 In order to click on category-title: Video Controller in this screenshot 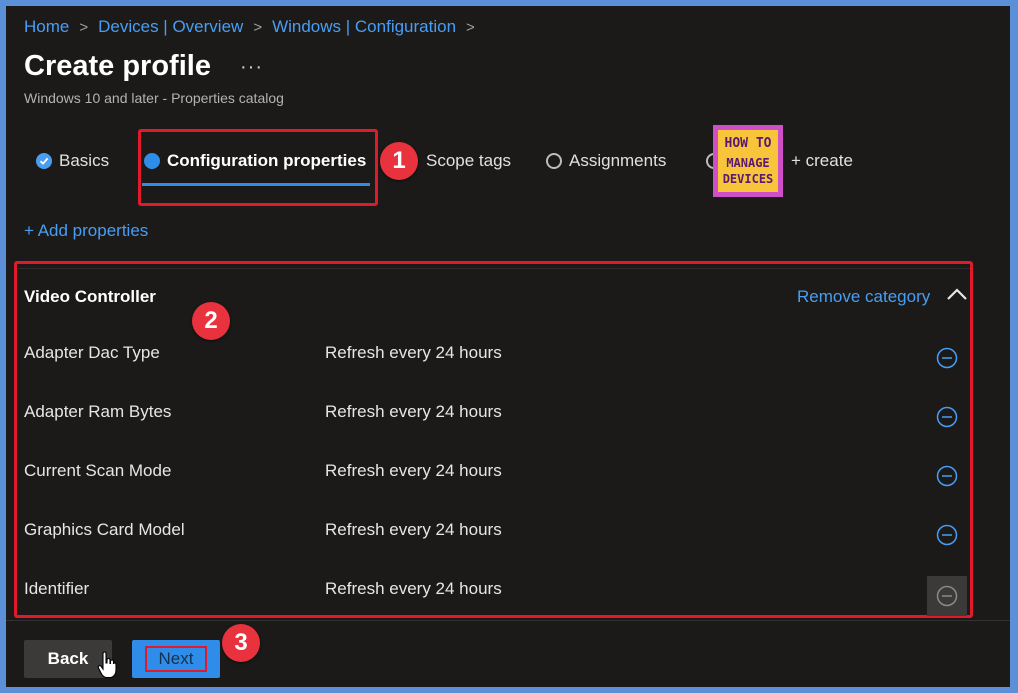, I will do `click(90, 296)`.